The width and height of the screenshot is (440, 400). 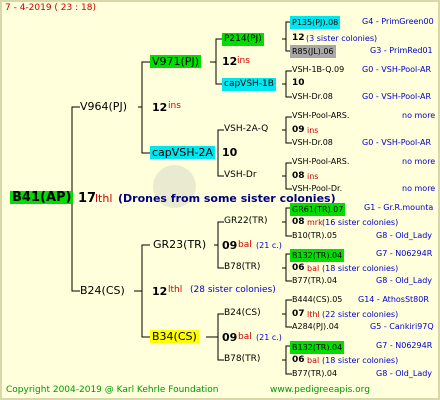 What do you see at coordinates (317, 189) in the screenshot?
I see `gen4-item: VSH-Pool-Dr.` at bounding box center [317, 189].